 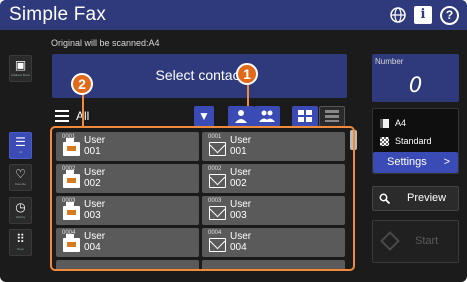 What do you see at coordinates (20, 142) in the screenshot?
I see `list-icon: ☰` at bounding box center [20, 142].